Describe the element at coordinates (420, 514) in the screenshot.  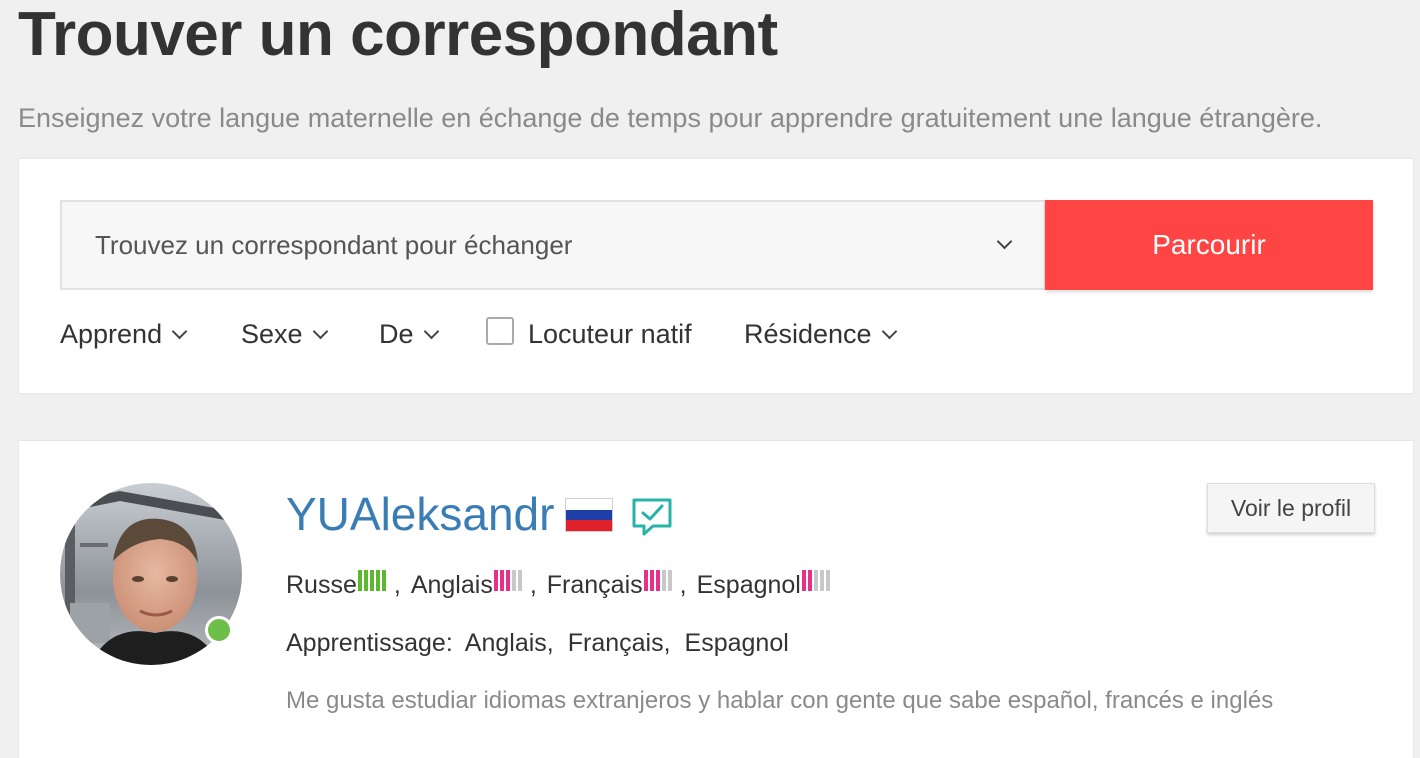
I see `username-link: YUAleksandr` at that location.